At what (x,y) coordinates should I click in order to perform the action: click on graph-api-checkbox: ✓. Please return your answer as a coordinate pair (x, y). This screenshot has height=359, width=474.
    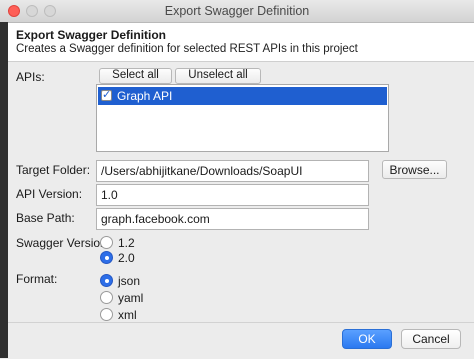
    Looking at the image, I should click on (106, 95).